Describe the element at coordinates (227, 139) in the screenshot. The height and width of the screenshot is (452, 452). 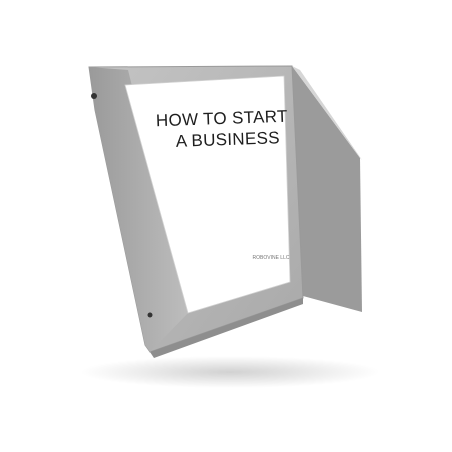
I see `binder-title-line2: A BUSINESS` at that location.